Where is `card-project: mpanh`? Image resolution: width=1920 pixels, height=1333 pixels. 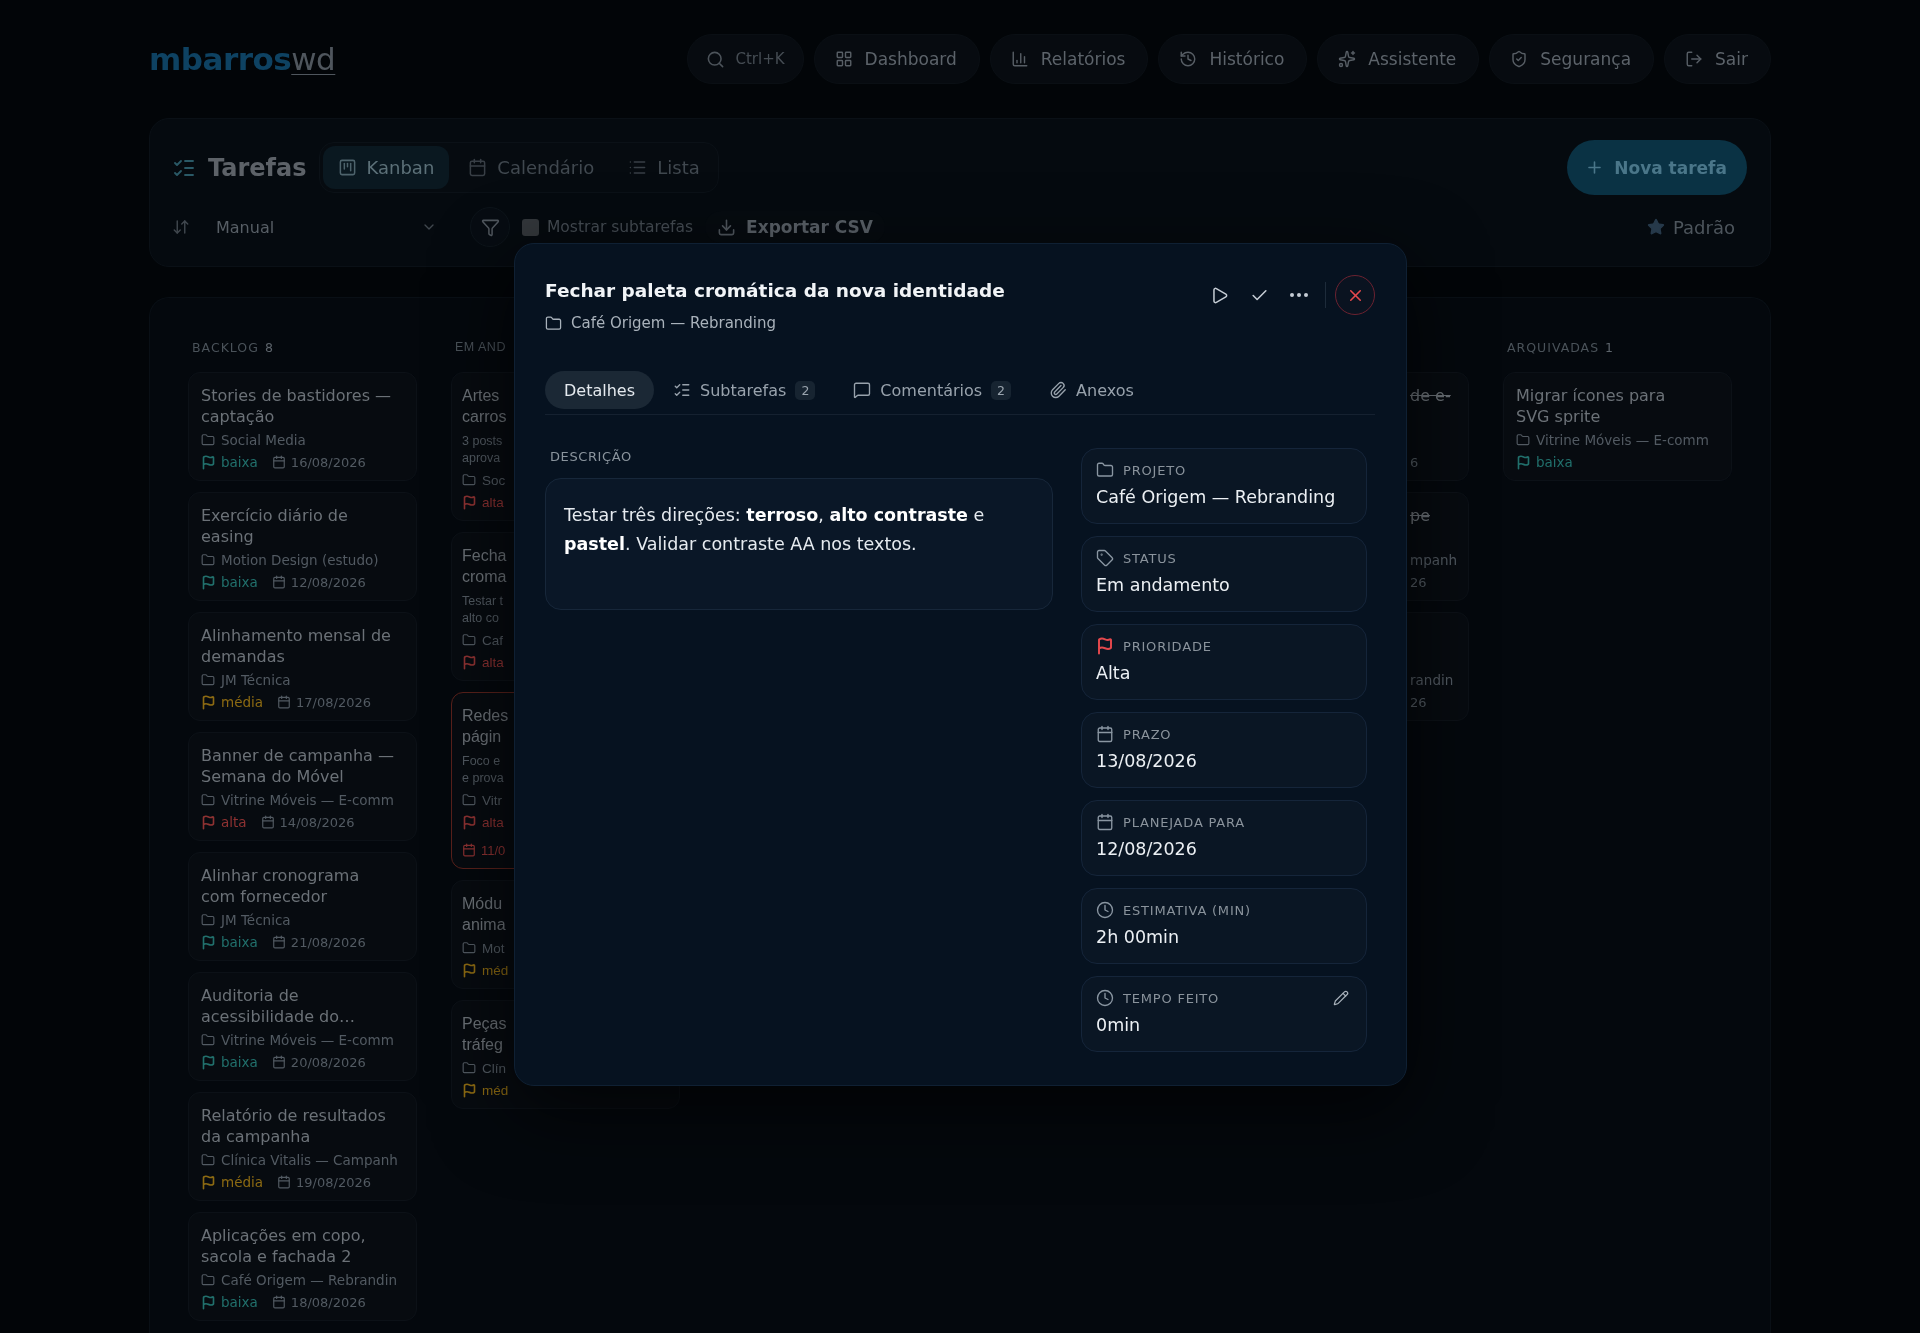
card-project: mpanh is located at coordinates (1434, 560).